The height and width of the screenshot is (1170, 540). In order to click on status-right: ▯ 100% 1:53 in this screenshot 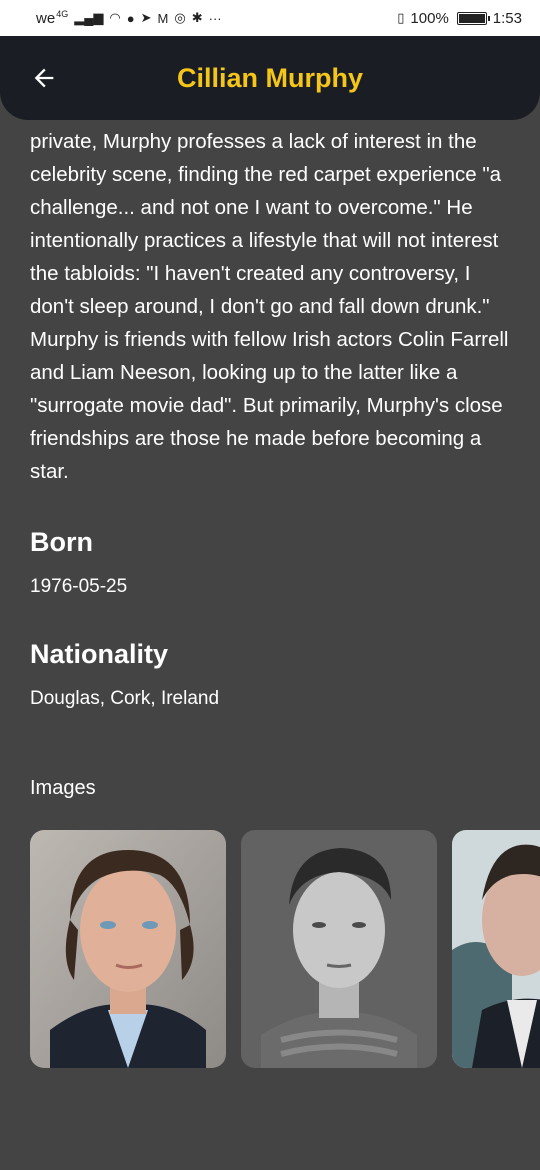, I will do `click(459, 18)`.